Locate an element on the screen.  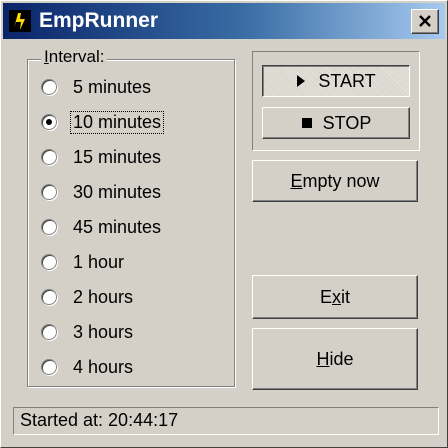
hide-button: Hide is located at coordinates (335, 359).